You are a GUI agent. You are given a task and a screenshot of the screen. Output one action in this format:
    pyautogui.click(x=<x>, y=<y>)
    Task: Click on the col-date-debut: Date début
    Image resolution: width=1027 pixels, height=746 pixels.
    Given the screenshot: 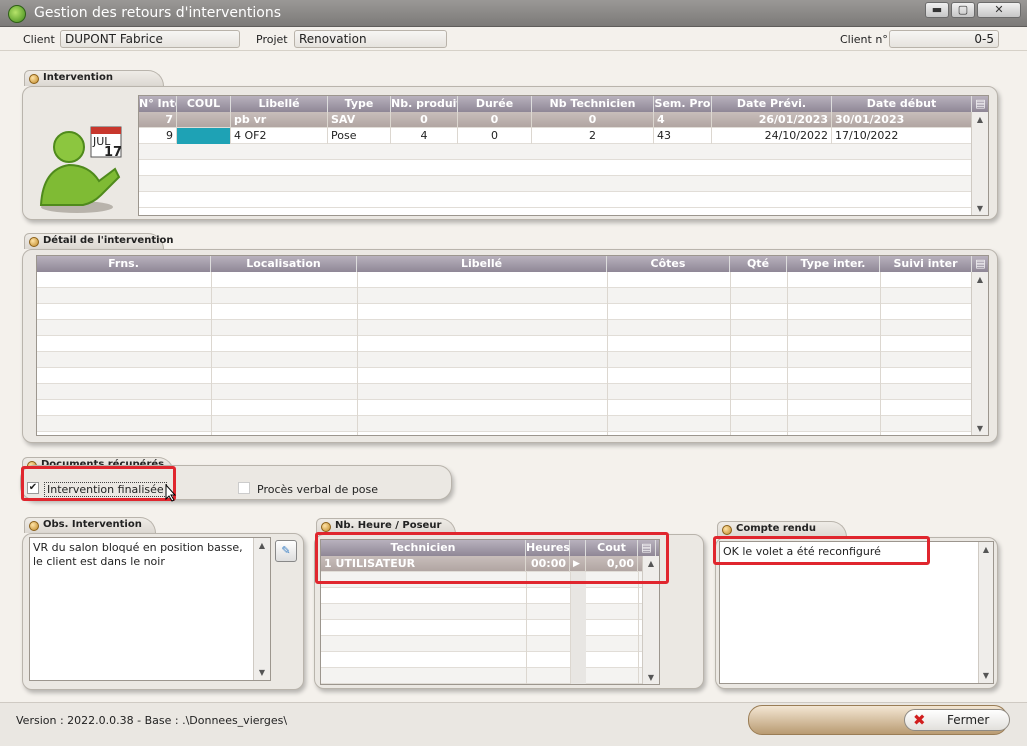 What is the action you would take?
    pyautogui.click(x=902, y=104)
    